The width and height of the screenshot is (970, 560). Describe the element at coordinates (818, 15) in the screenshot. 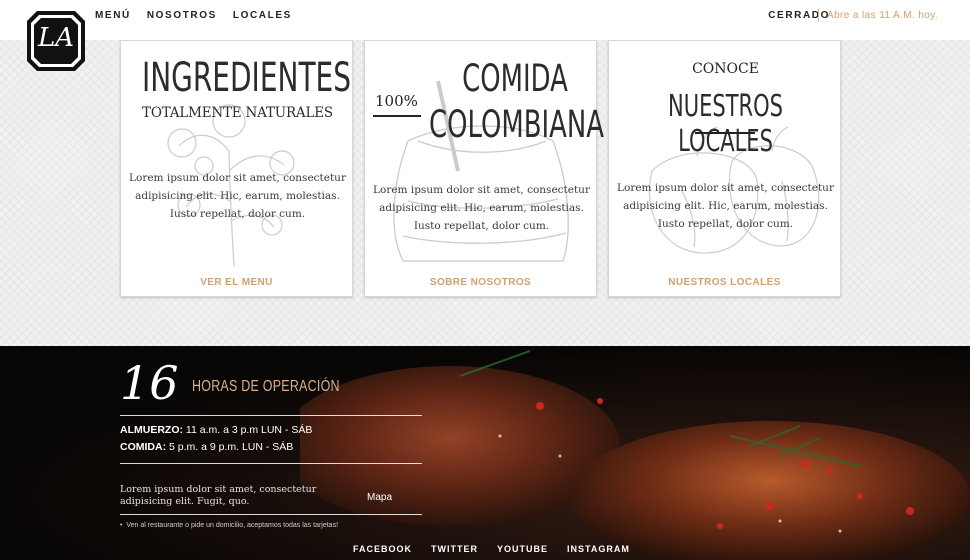

I see `status-divider` at that location.